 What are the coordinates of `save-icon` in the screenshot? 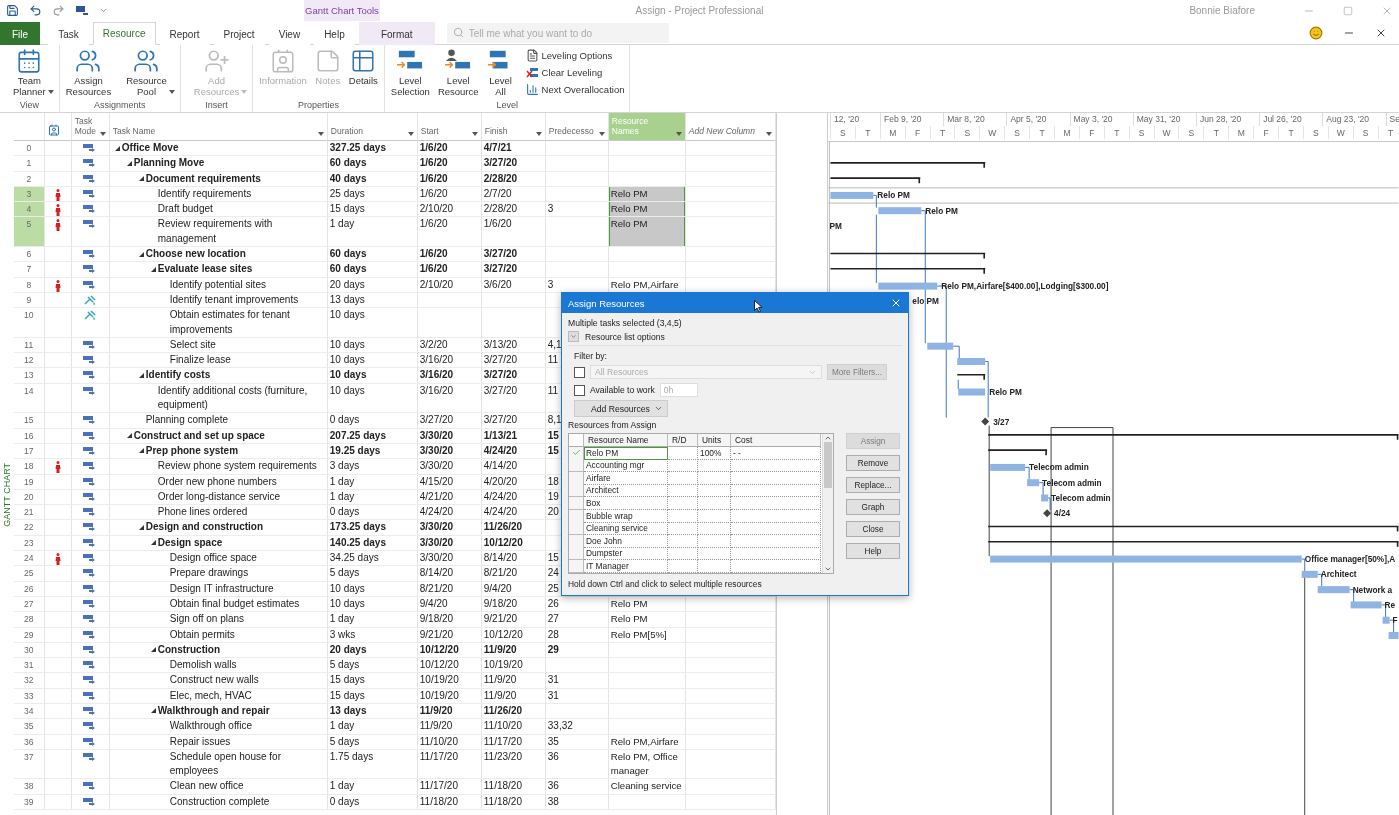 It's located at (12, 10).